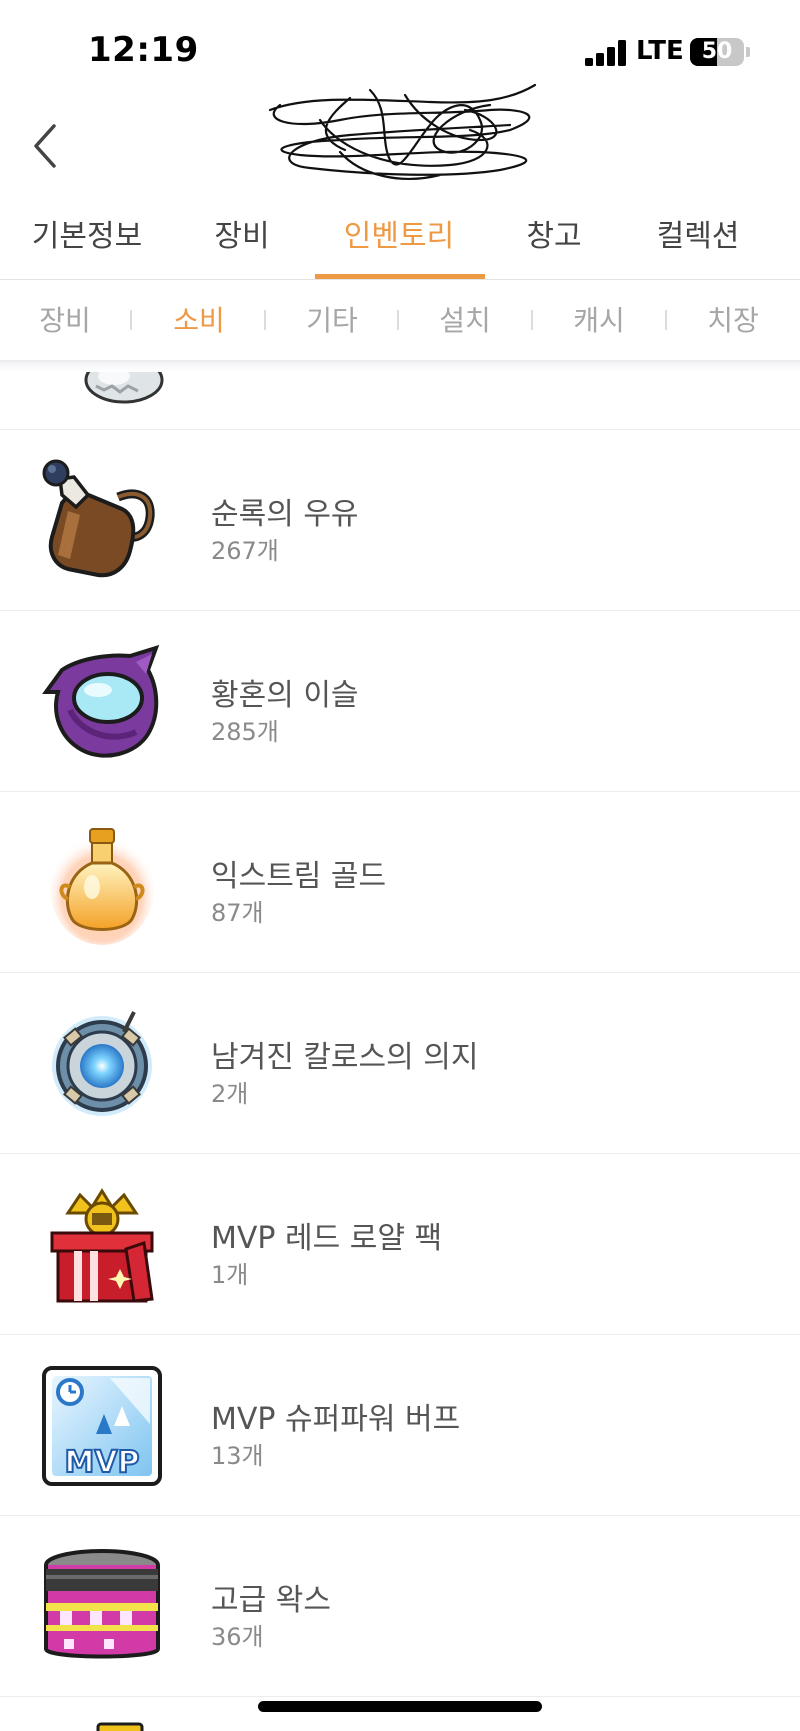  I want to click on sub-tab-bar: 장비 소비 기타 설치 캐시 치장, so click(400, 322).